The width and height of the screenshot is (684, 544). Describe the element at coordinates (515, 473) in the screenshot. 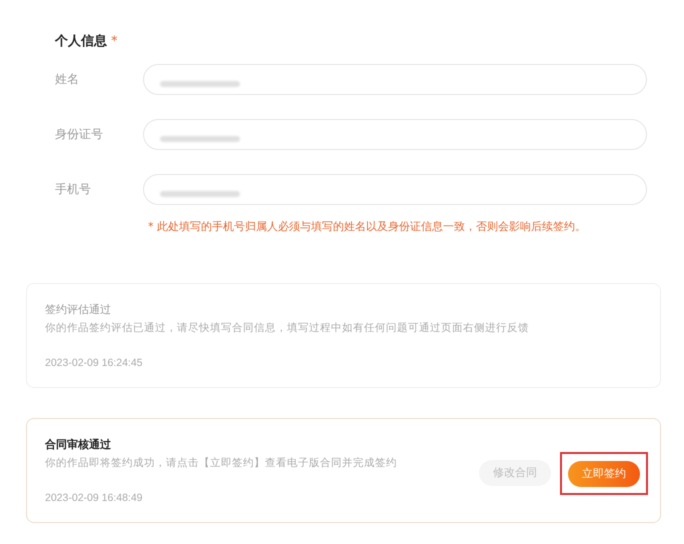

I see `edit-button: 修改合同` at that location.